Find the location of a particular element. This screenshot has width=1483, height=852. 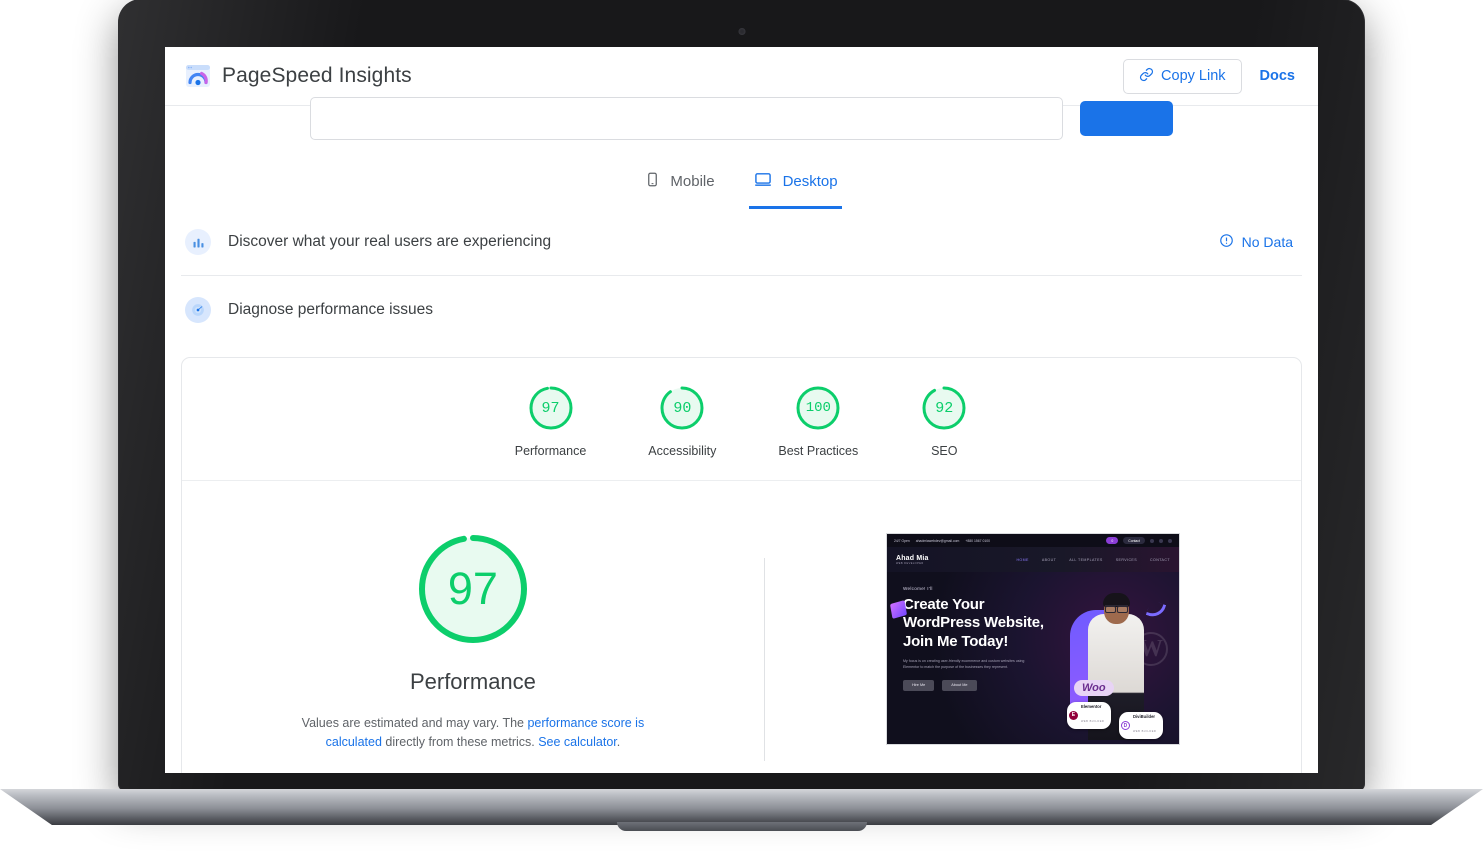

performance-big-value: 97 is located at coordinates (472, 588).